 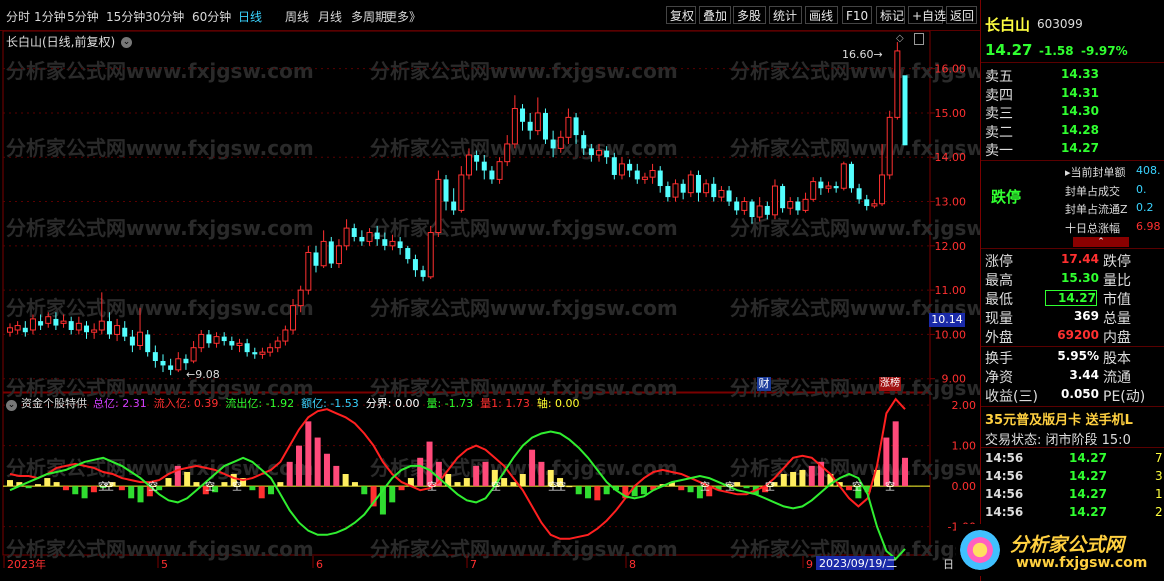 What do you see at coordinates (403, 16) in the screenshot?
I see `period-tab-10: 更多》` at bounding box center [403, 16].